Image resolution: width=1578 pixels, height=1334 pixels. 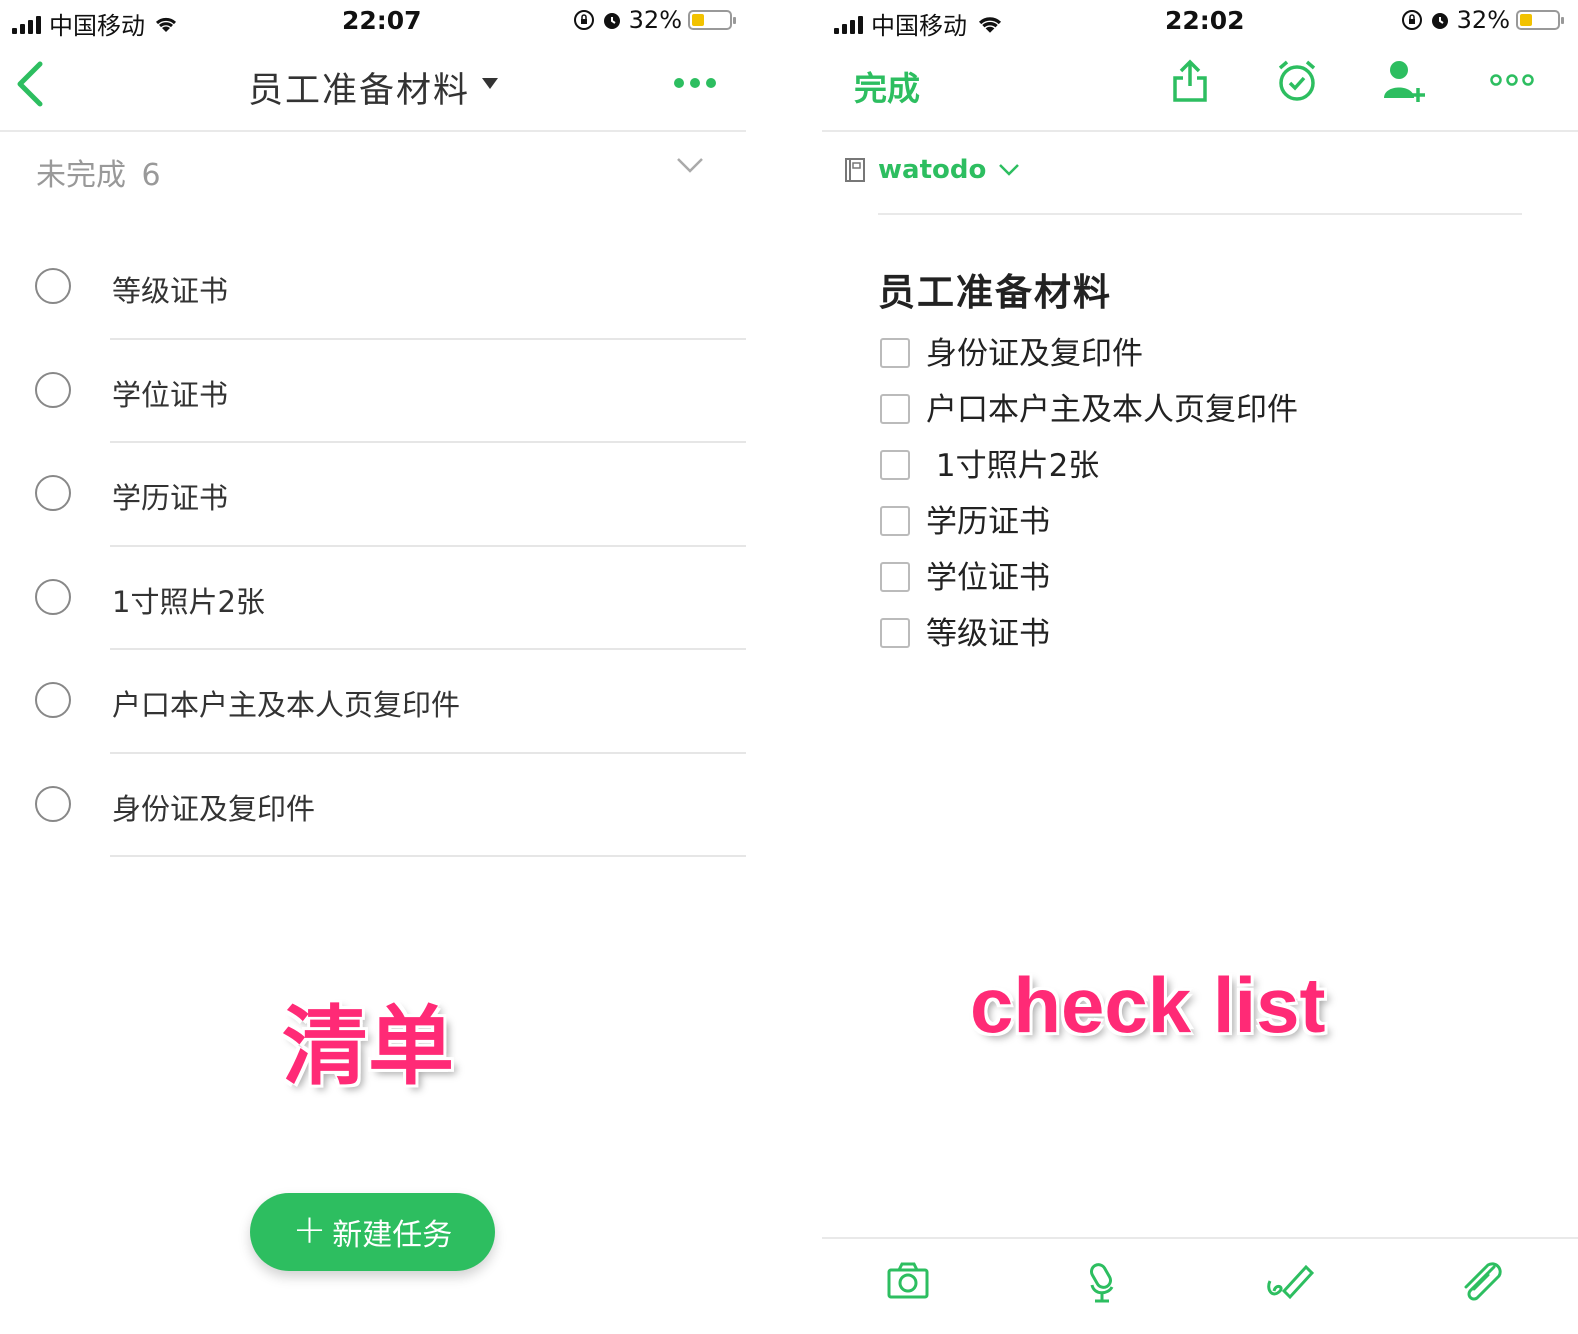 What do you see at coordinates (373, 598) in the screenshot?
I see `task-item: 1寸照片2张` at bounding box center [373, 598].